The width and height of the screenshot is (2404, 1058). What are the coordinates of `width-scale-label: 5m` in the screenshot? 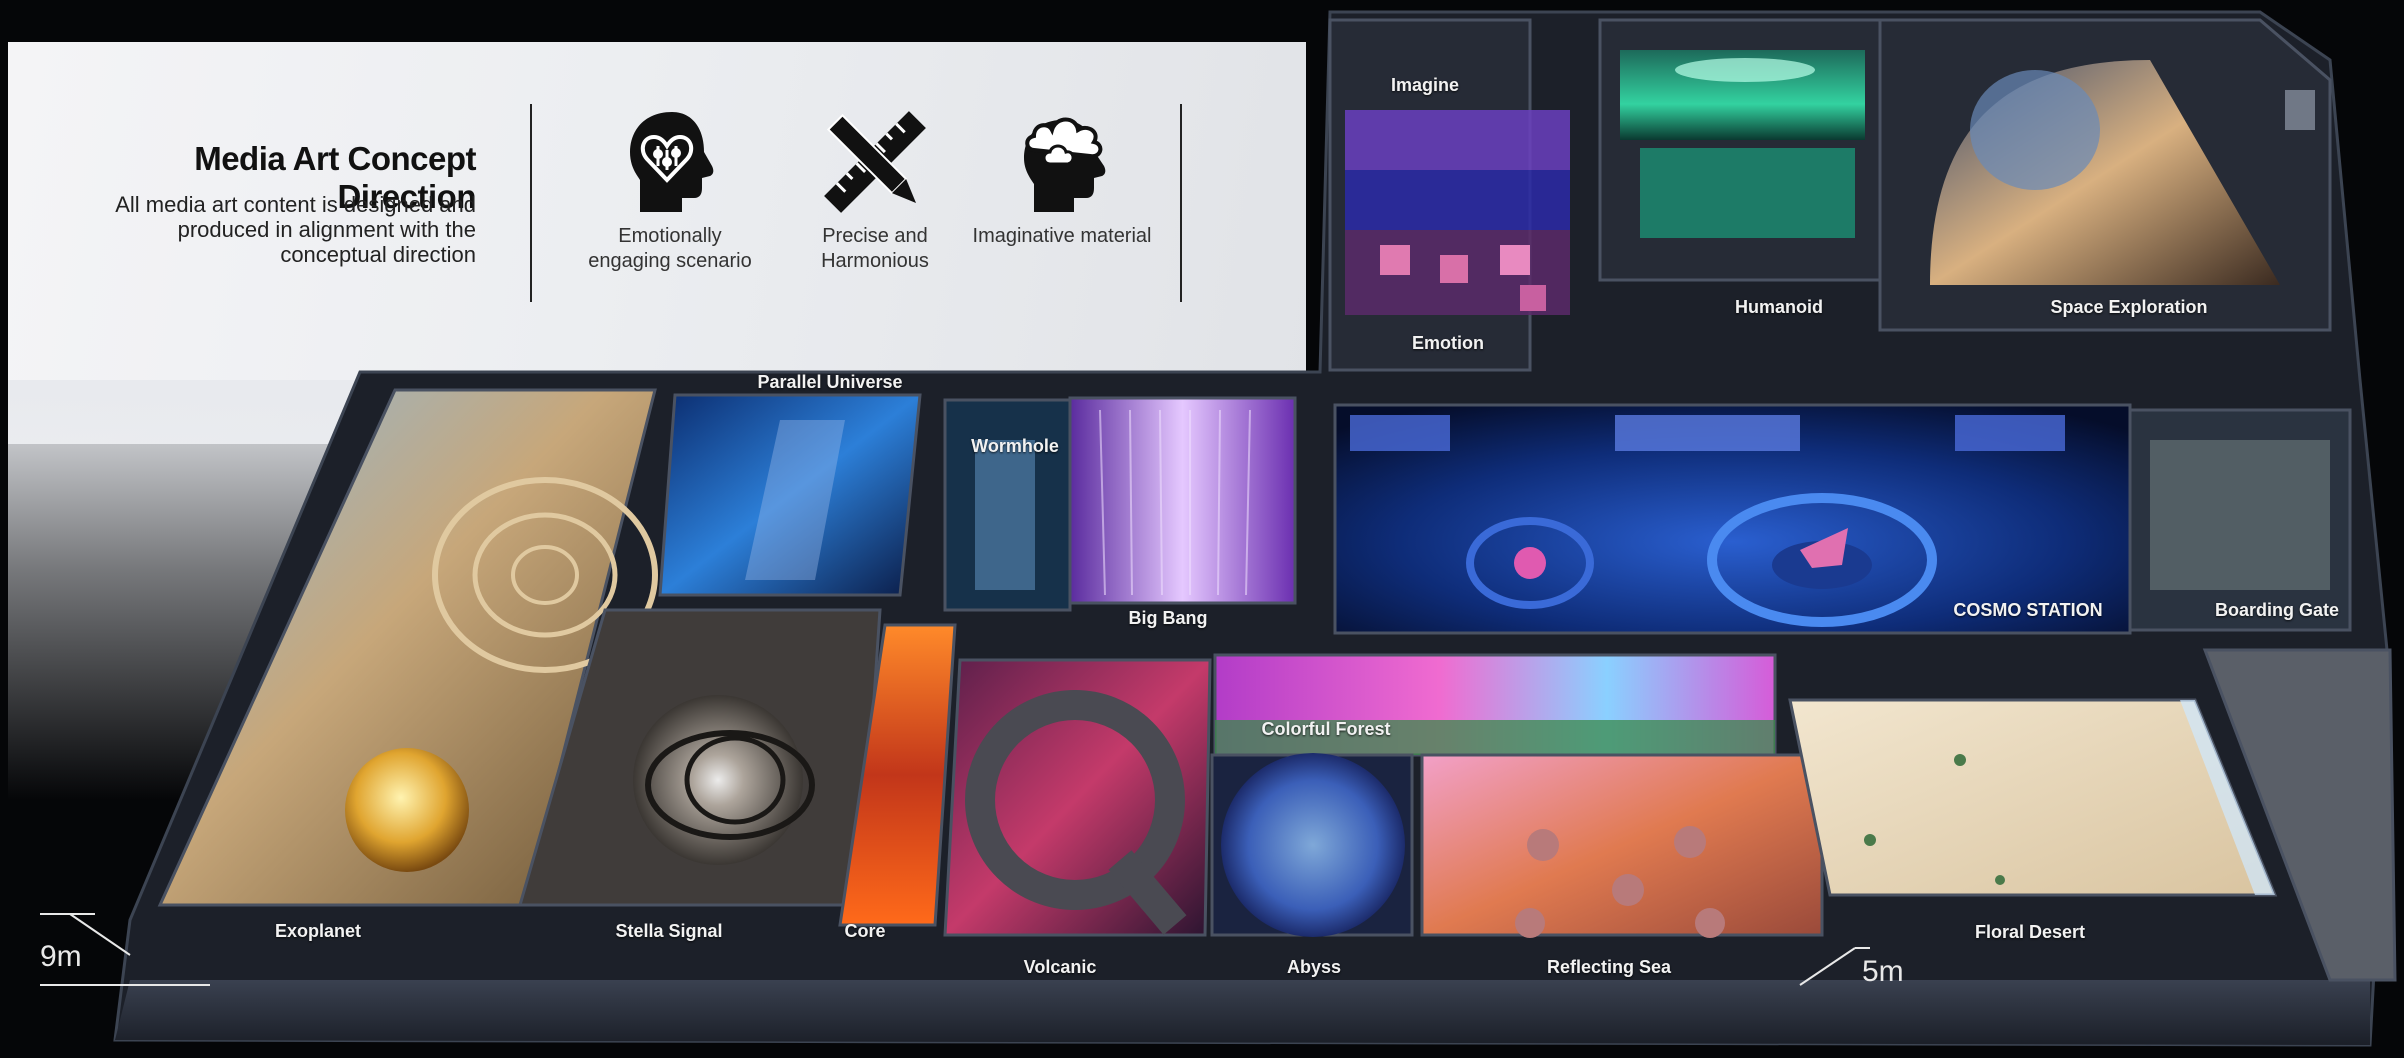 It's located at (1883, 971).